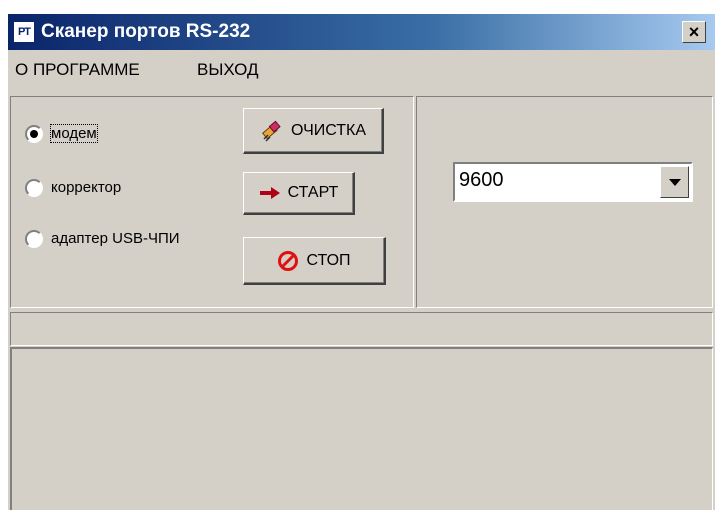  I want to click on radio-selected-dot, so click(34, 134).